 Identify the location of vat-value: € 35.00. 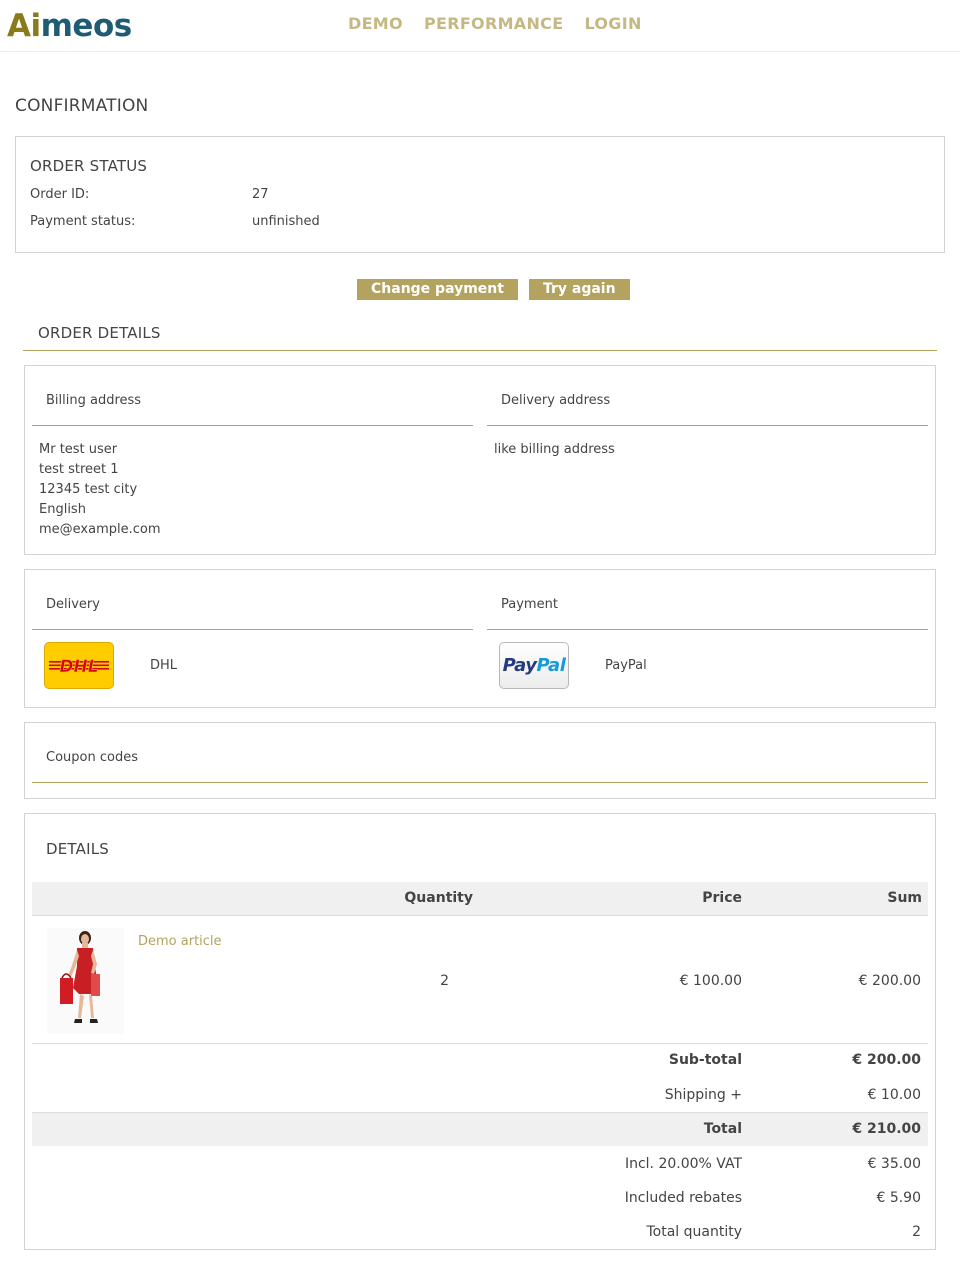
(894, 1164).